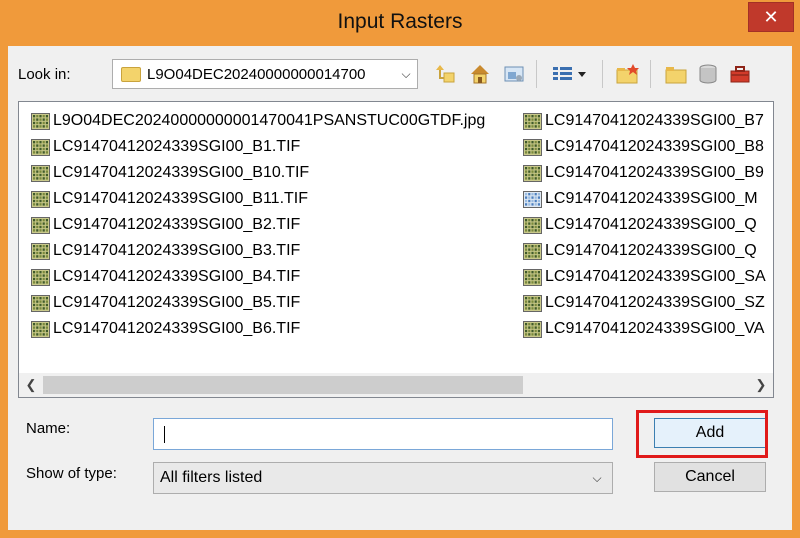 The width and height of the screenshot is (800, 538). I want to click on file-list-item: LC91470412024339SGI00_B7, so click(648, 121).